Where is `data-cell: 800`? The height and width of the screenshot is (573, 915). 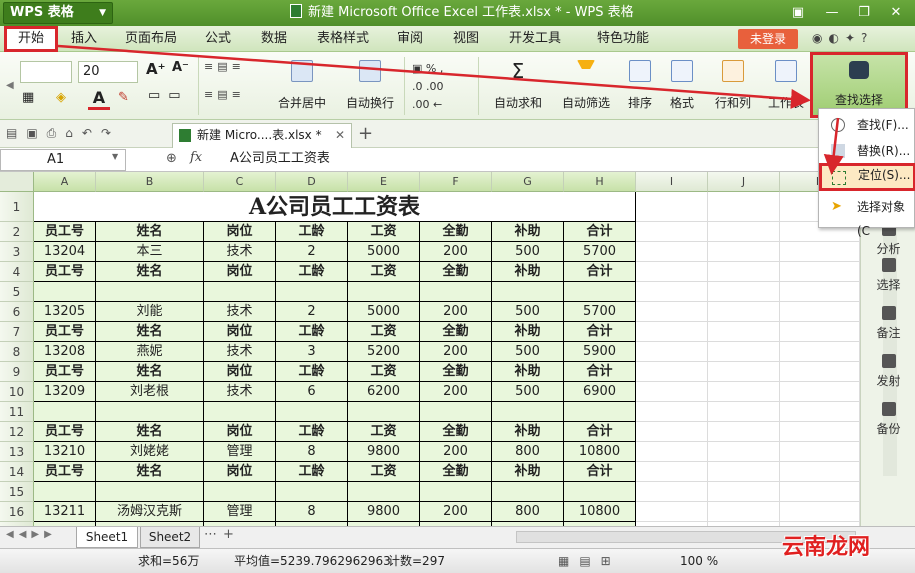
data-cell: 800 is located at coordinates (528, 512).